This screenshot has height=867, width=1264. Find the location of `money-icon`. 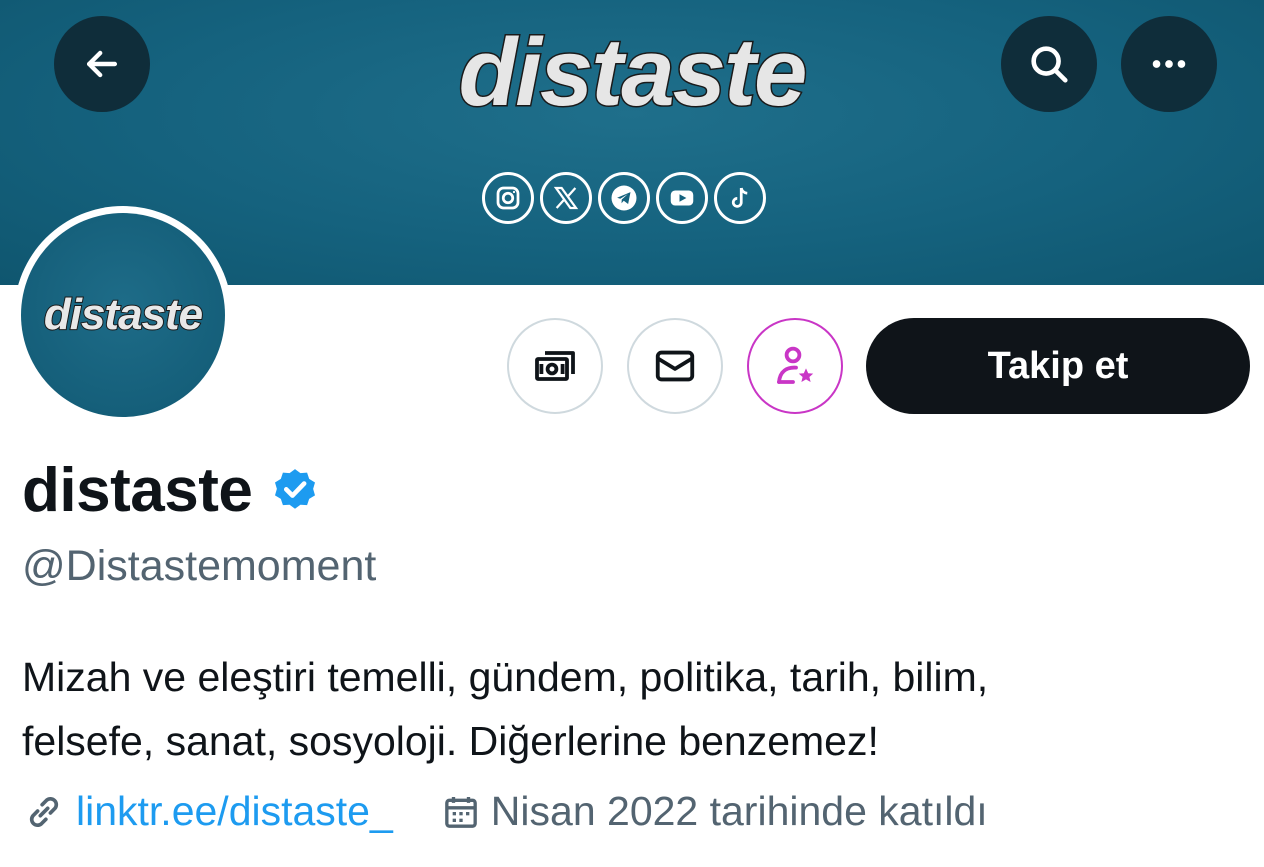

money-icon is located at coordinates (555, 366).